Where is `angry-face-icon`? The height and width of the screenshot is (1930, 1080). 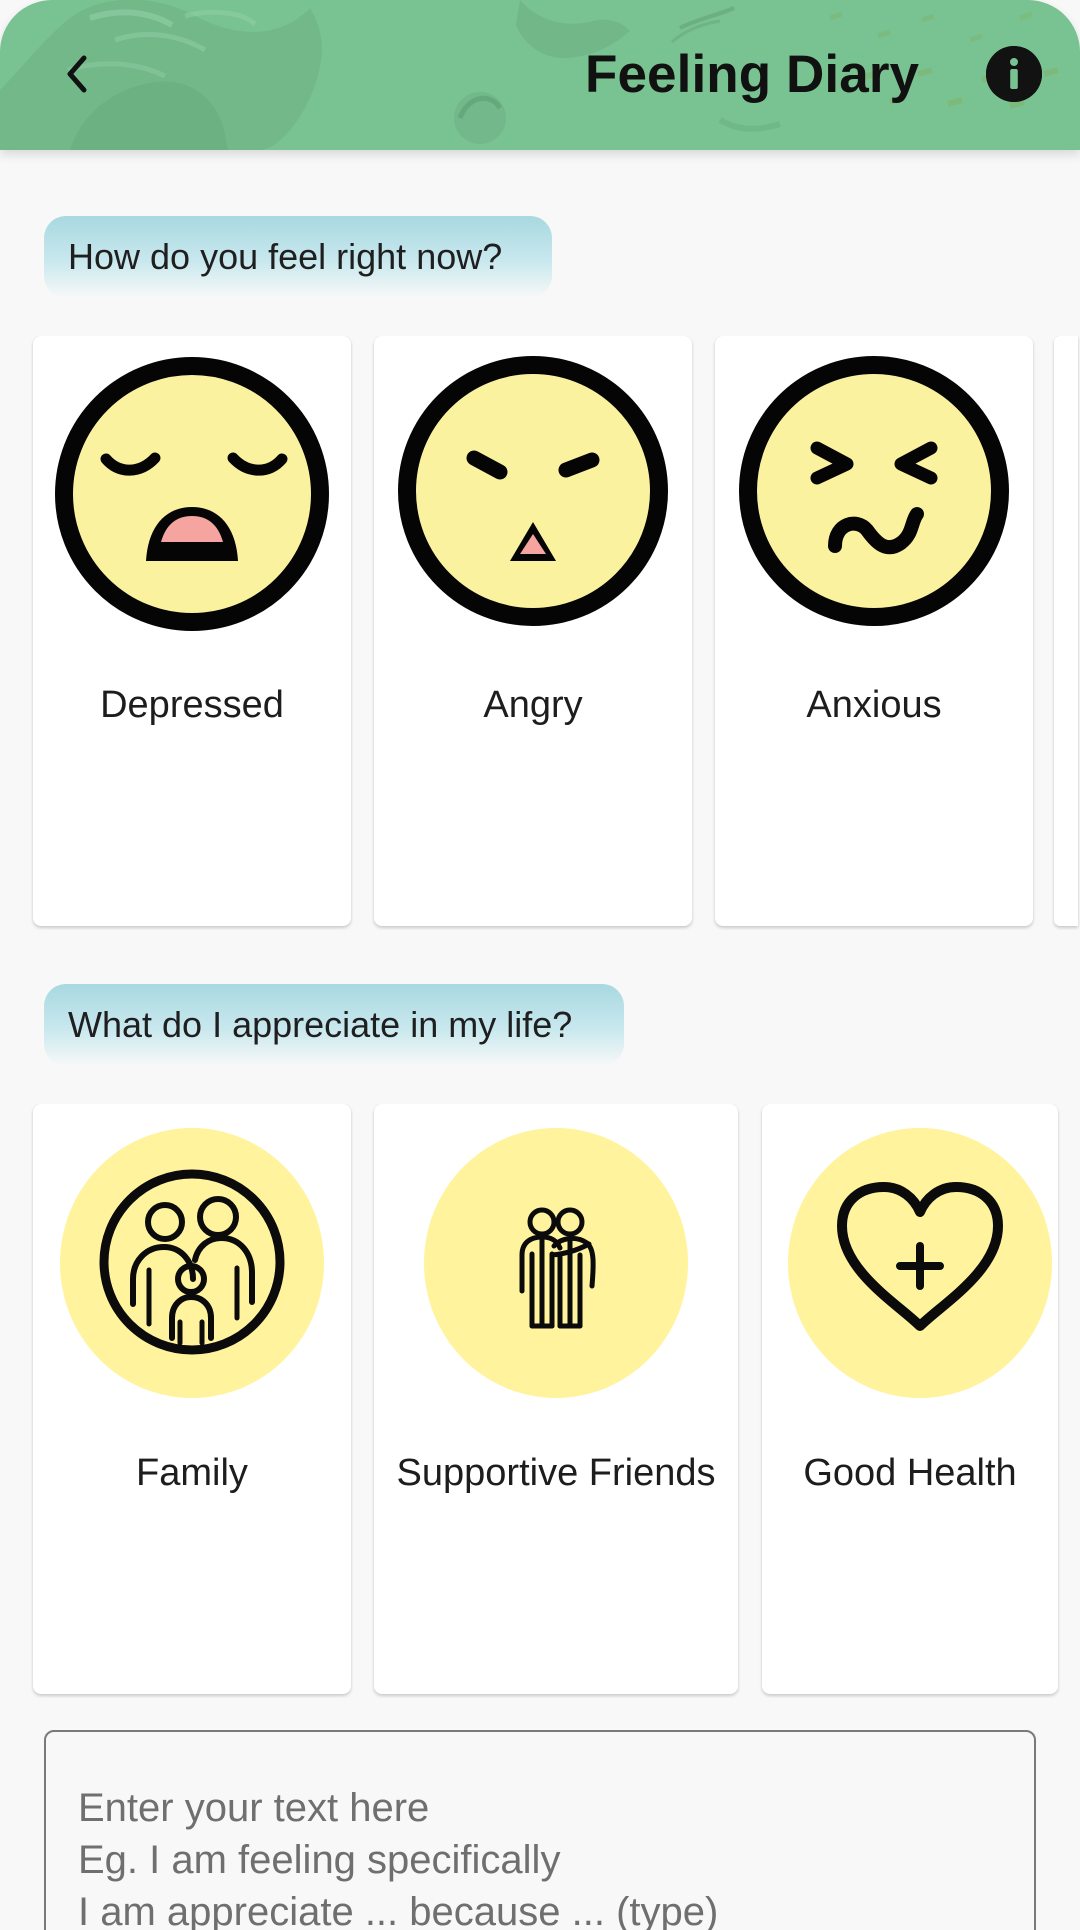
angry-face-icon is located at coordinates (533, 491).